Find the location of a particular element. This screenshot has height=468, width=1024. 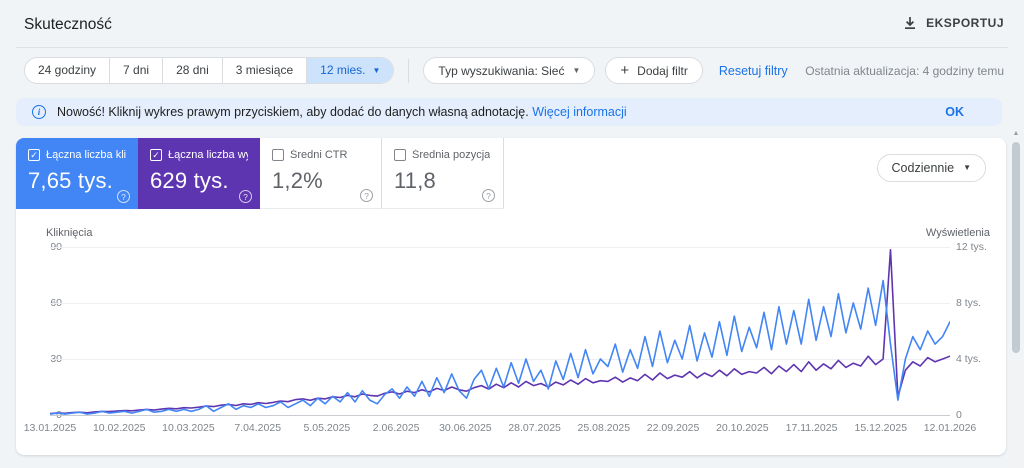

x-label: 15.12.2025 is located at coordinates (881, 428).